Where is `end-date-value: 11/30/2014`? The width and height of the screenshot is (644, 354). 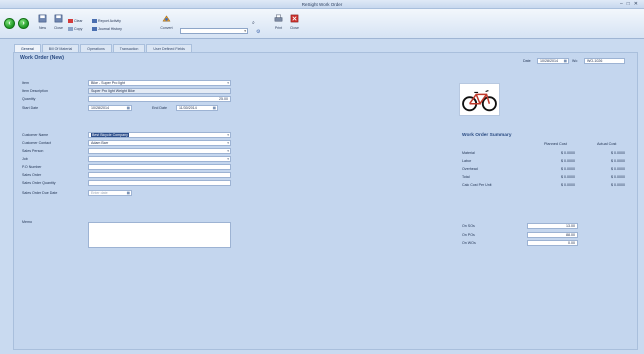
end-date-value: 11/30/2014 is located at coordinates (188, 108).